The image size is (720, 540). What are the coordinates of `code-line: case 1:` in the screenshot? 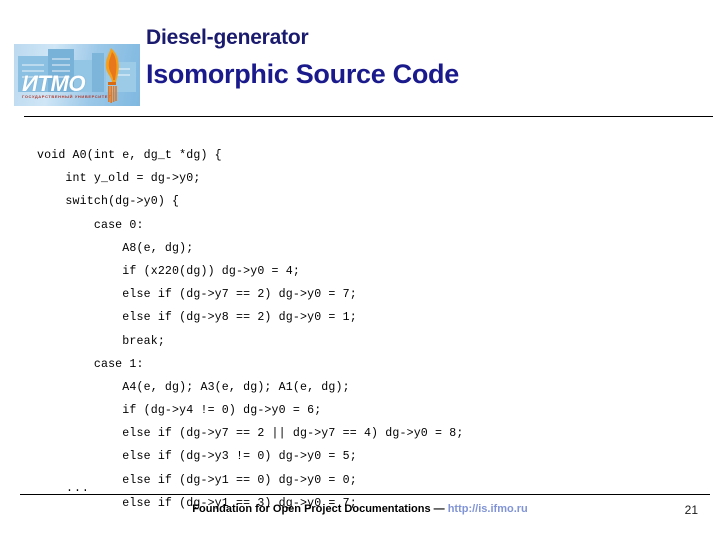 It's located at (90, 364).